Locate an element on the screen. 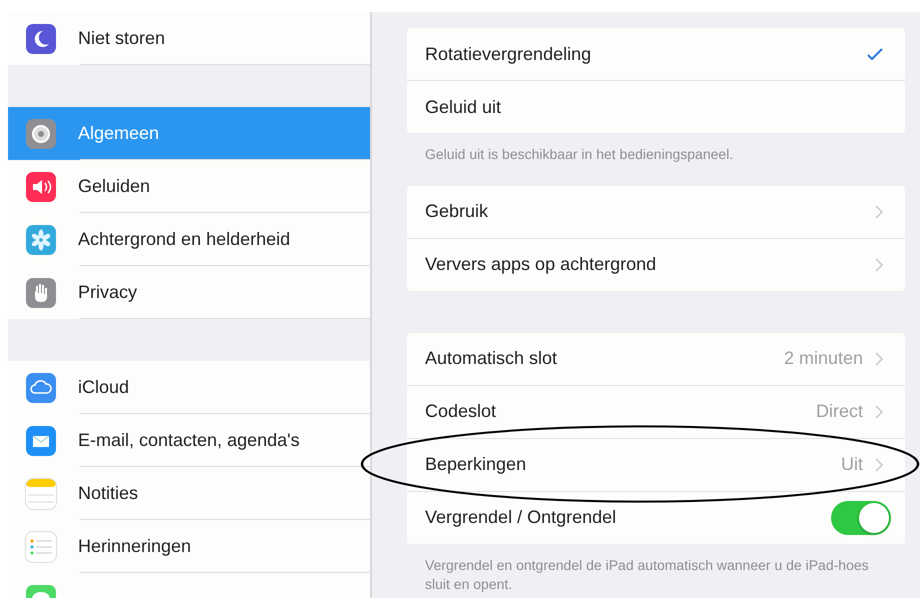 The width and height of the screenshot is (920, 598). section-footnote: Vergrendel en ontgrendel de iPad automatisch wanneer u de iPad-hoes sluit en opent. is located at coordinates (647, 575).